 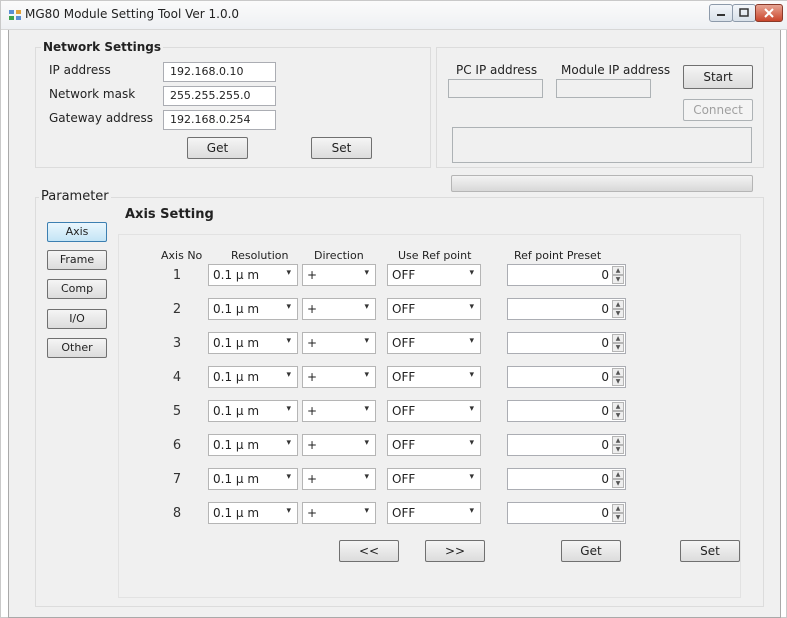 What do you see at coordinates (602, 145) in the screenshot?
I see `status-message-box` at bounding box center [602, 145].